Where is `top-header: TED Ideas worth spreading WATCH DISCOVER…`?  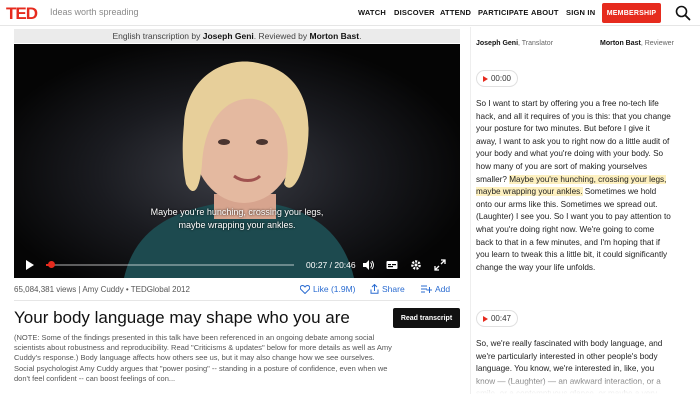
top-header: TED Ideas worth spreading WATCH DISCOVER… is located at coordinates (350, 13).